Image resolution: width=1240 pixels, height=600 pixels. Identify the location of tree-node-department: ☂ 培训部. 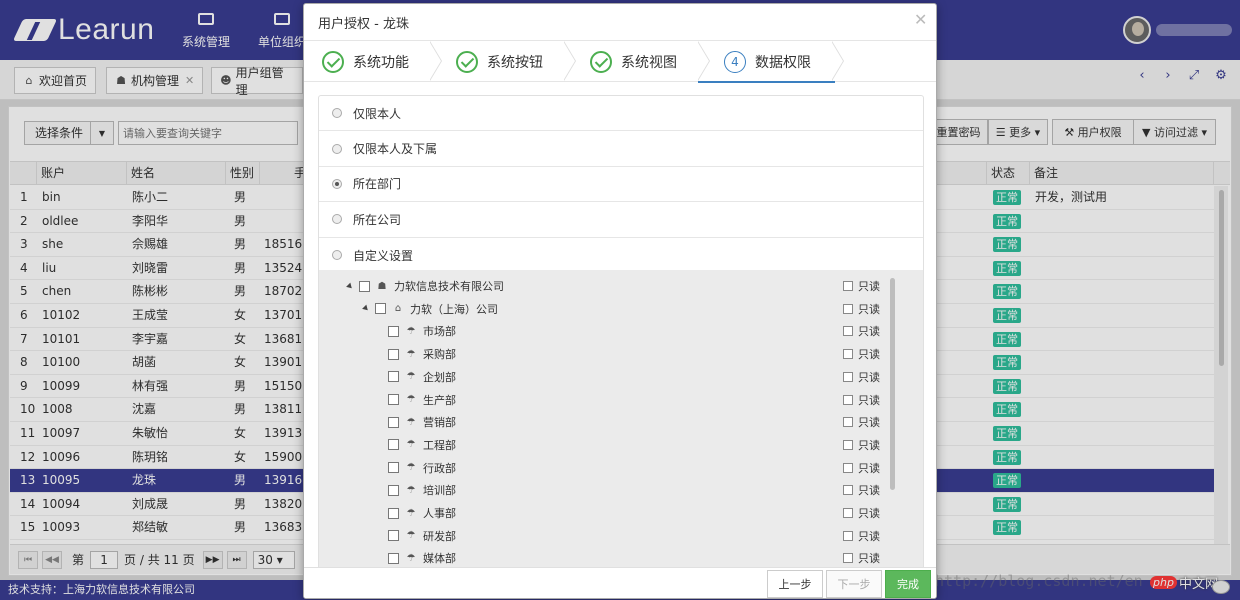
(422, 490).